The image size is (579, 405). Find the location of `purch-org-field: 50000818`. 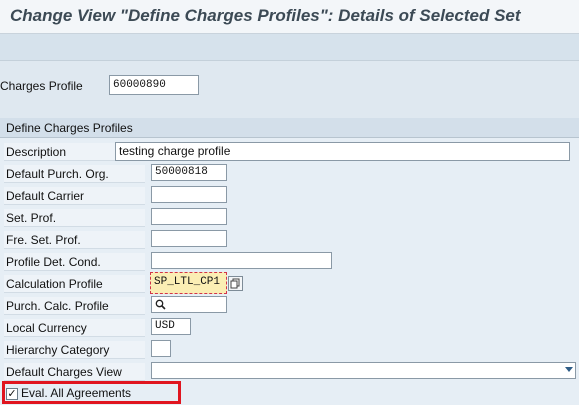

purch-org-field: 50000818 is located at coordinates (189, 172).